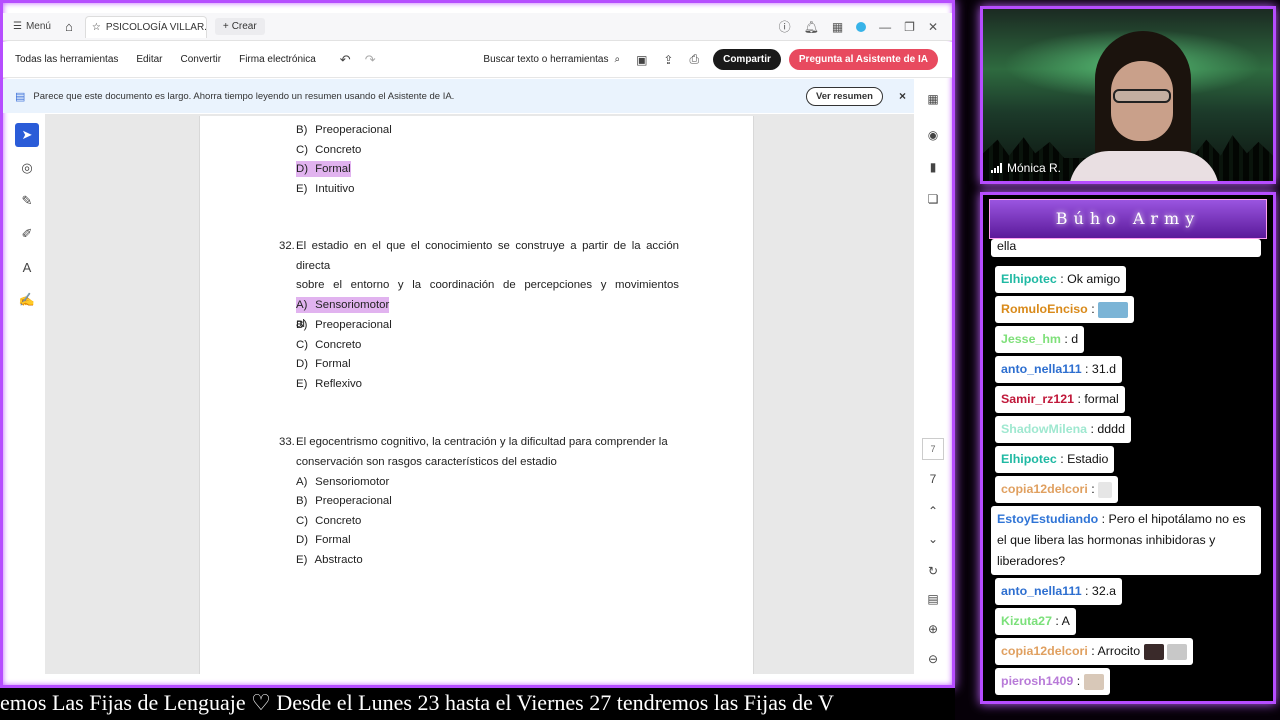 The height and width of the screenshot is (720, 1280). I want to click on streamer-shoulders, so click(1144, 166).